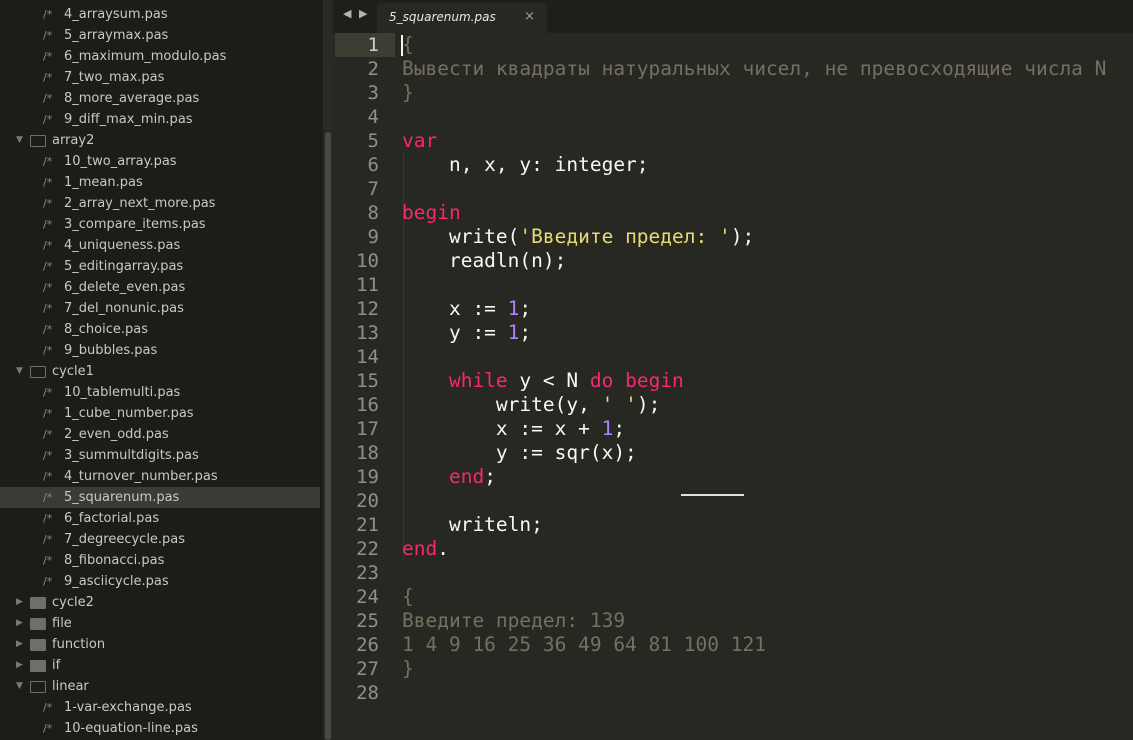 This screenshot has height=740, width=1133. What do you see at coordinates (367, 549) in the screenshot?
I see `line-number: 22` at bounding box center [367, 549].